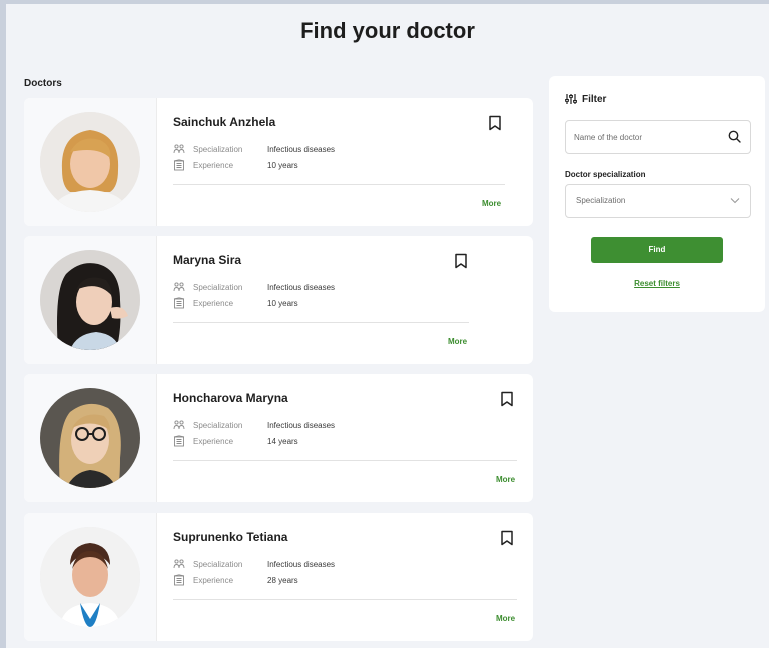  I want to click on doctor-name: Suprunenko Tetiana, so click(230, 537).